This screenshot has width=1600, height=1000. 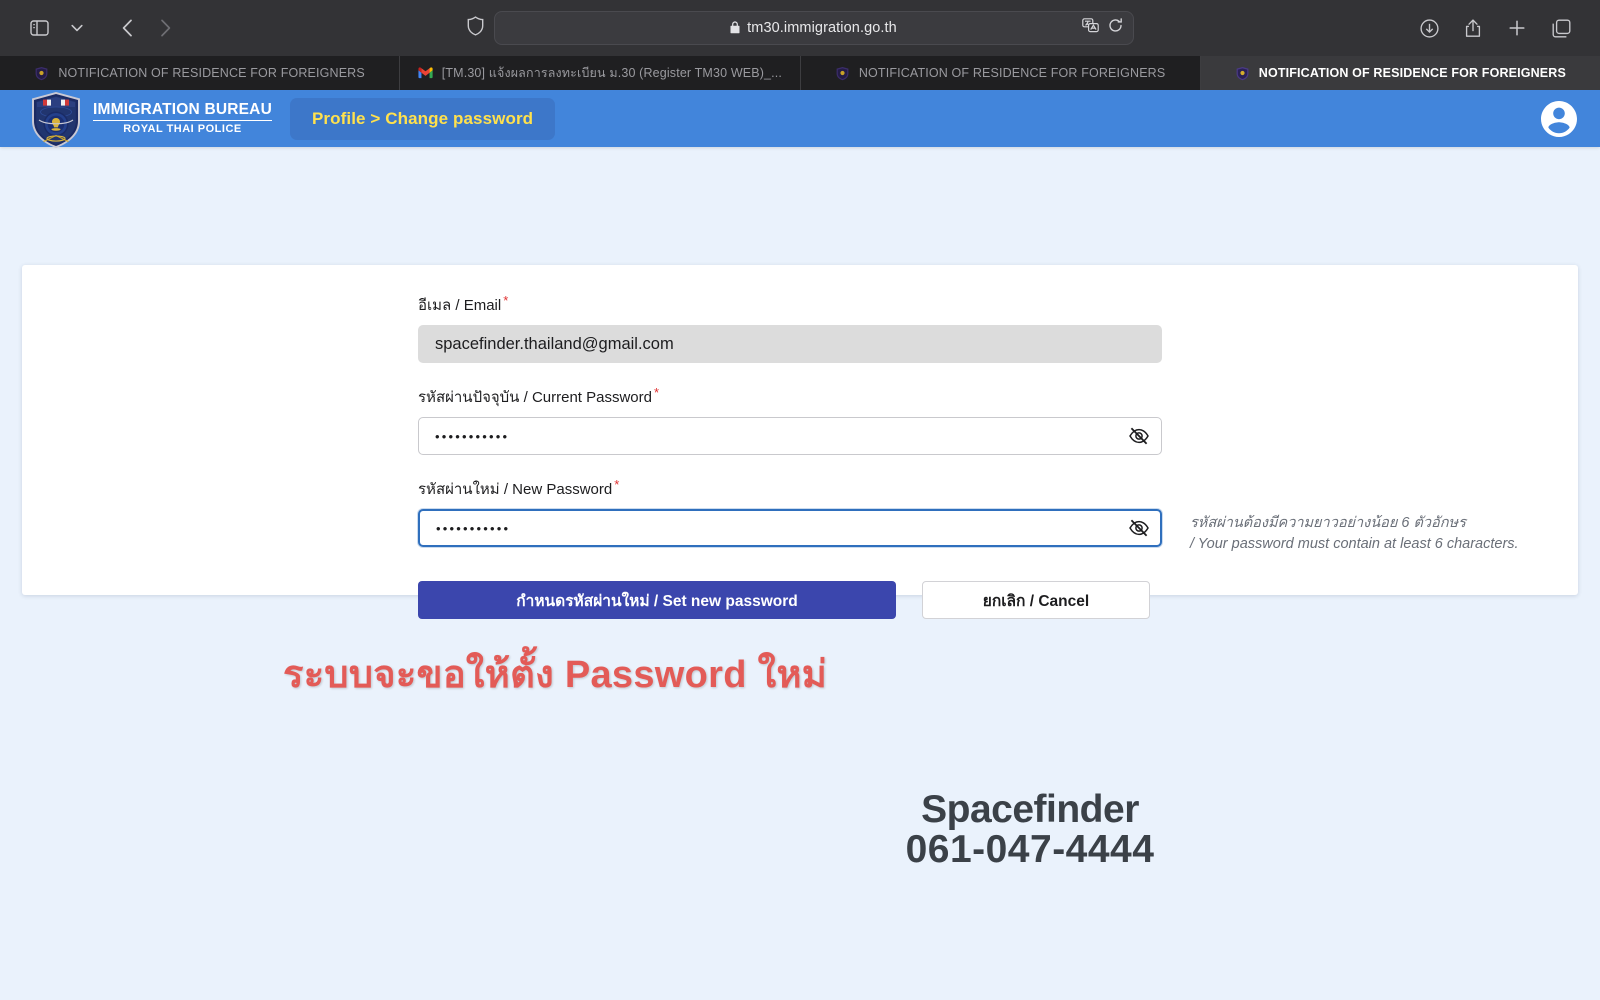 What do you see at coordinates (473, 528) in the screenshot?
I see `new-password-value: •••••••••••` at bounding box center [473, 528].